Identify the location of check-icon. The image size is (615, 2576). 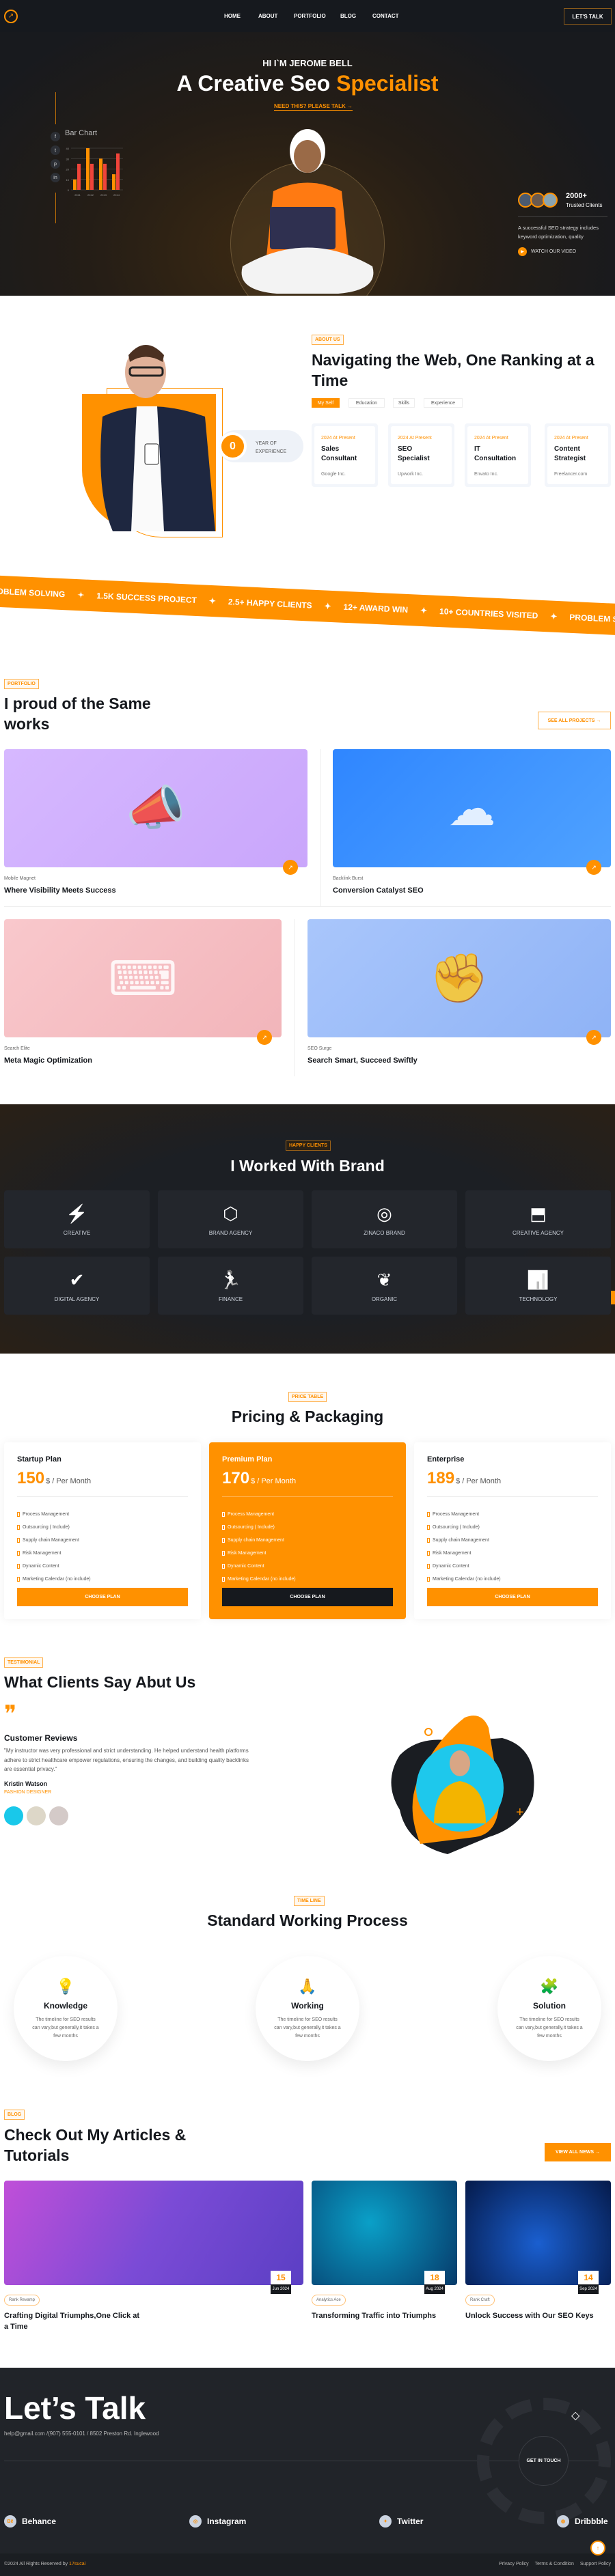
(223, 1514).